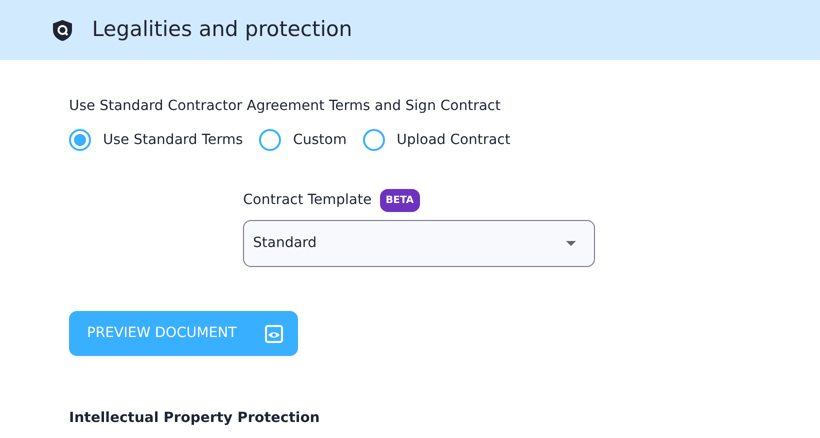 Image resolution: width=820 pixels, height=438 pixels. I want to click on eye-icon, so click(274, 333).